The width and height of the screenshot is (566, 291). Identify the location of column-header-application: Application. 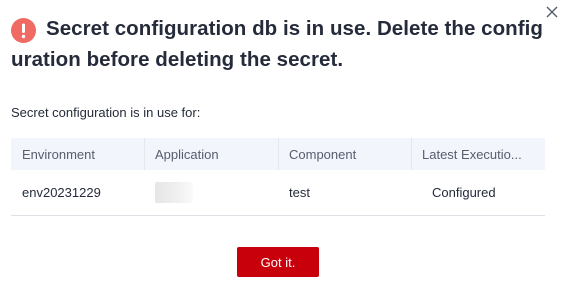
(211, 154).